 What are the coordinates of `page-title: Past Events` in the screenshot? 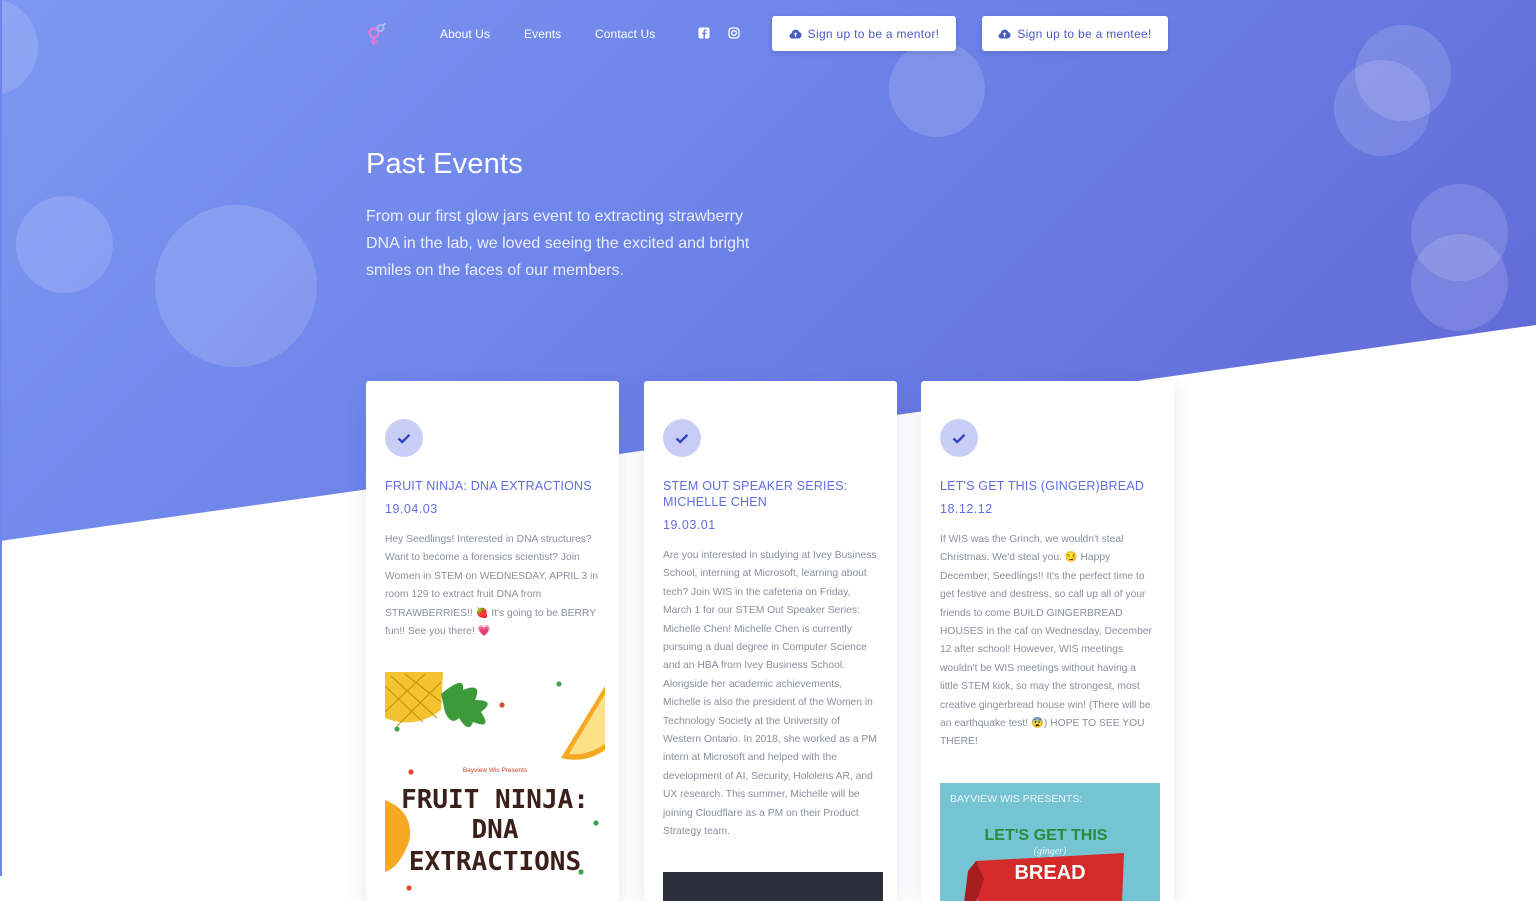 It's located at (444, 164).